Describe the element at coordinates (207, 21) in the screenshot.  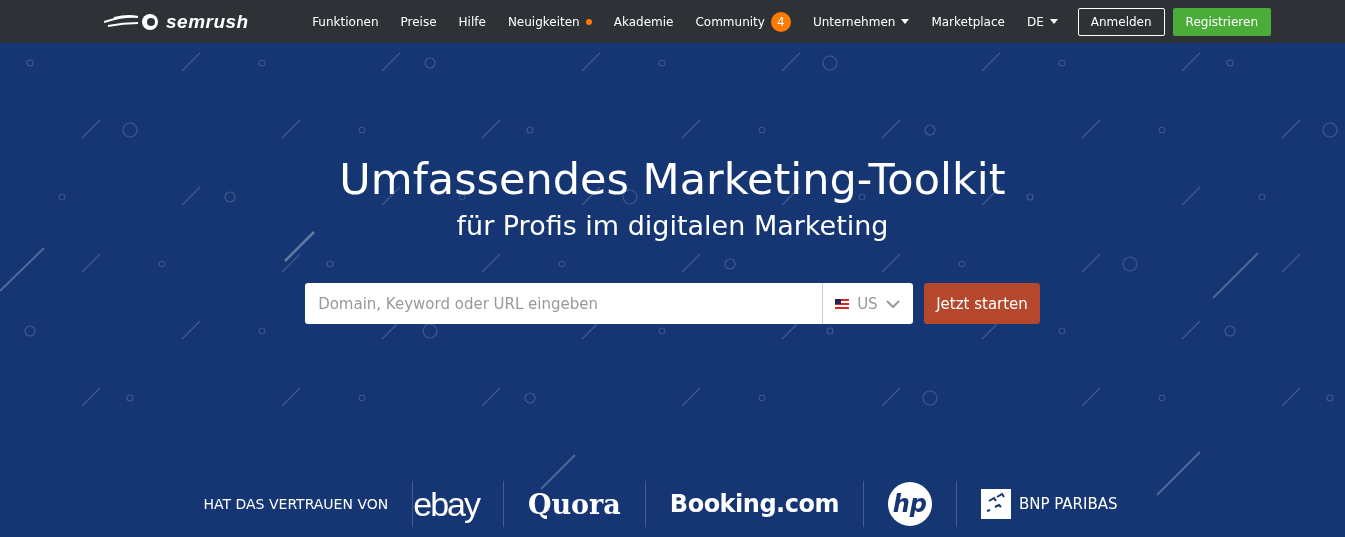
I see `brand-logo: semrush` at that location.